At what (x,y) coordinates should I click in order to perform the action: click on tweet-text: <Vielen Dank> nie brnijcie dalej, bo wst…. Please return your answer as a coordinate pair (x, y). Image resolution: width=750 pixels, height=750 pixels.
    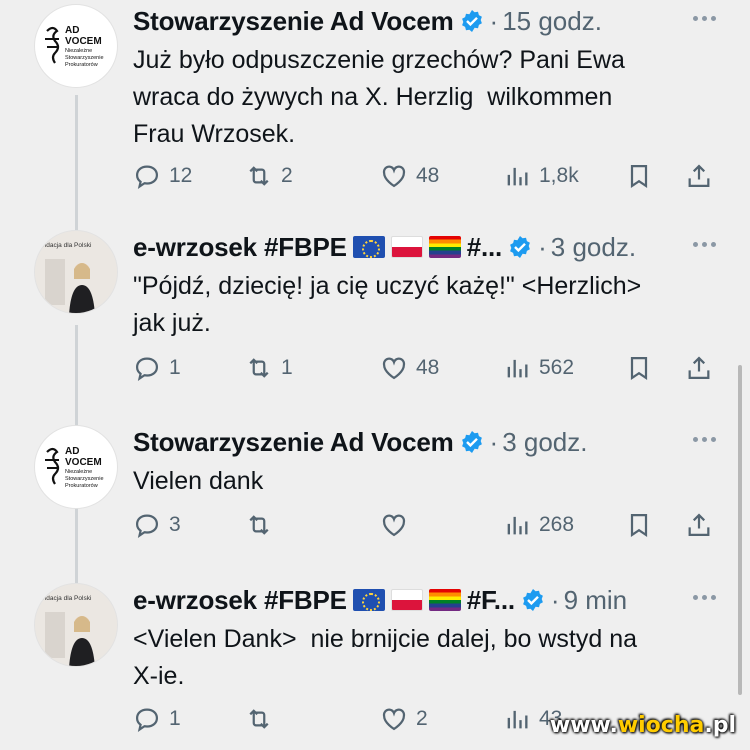
    Looking at the image, I should click on (385, 657).